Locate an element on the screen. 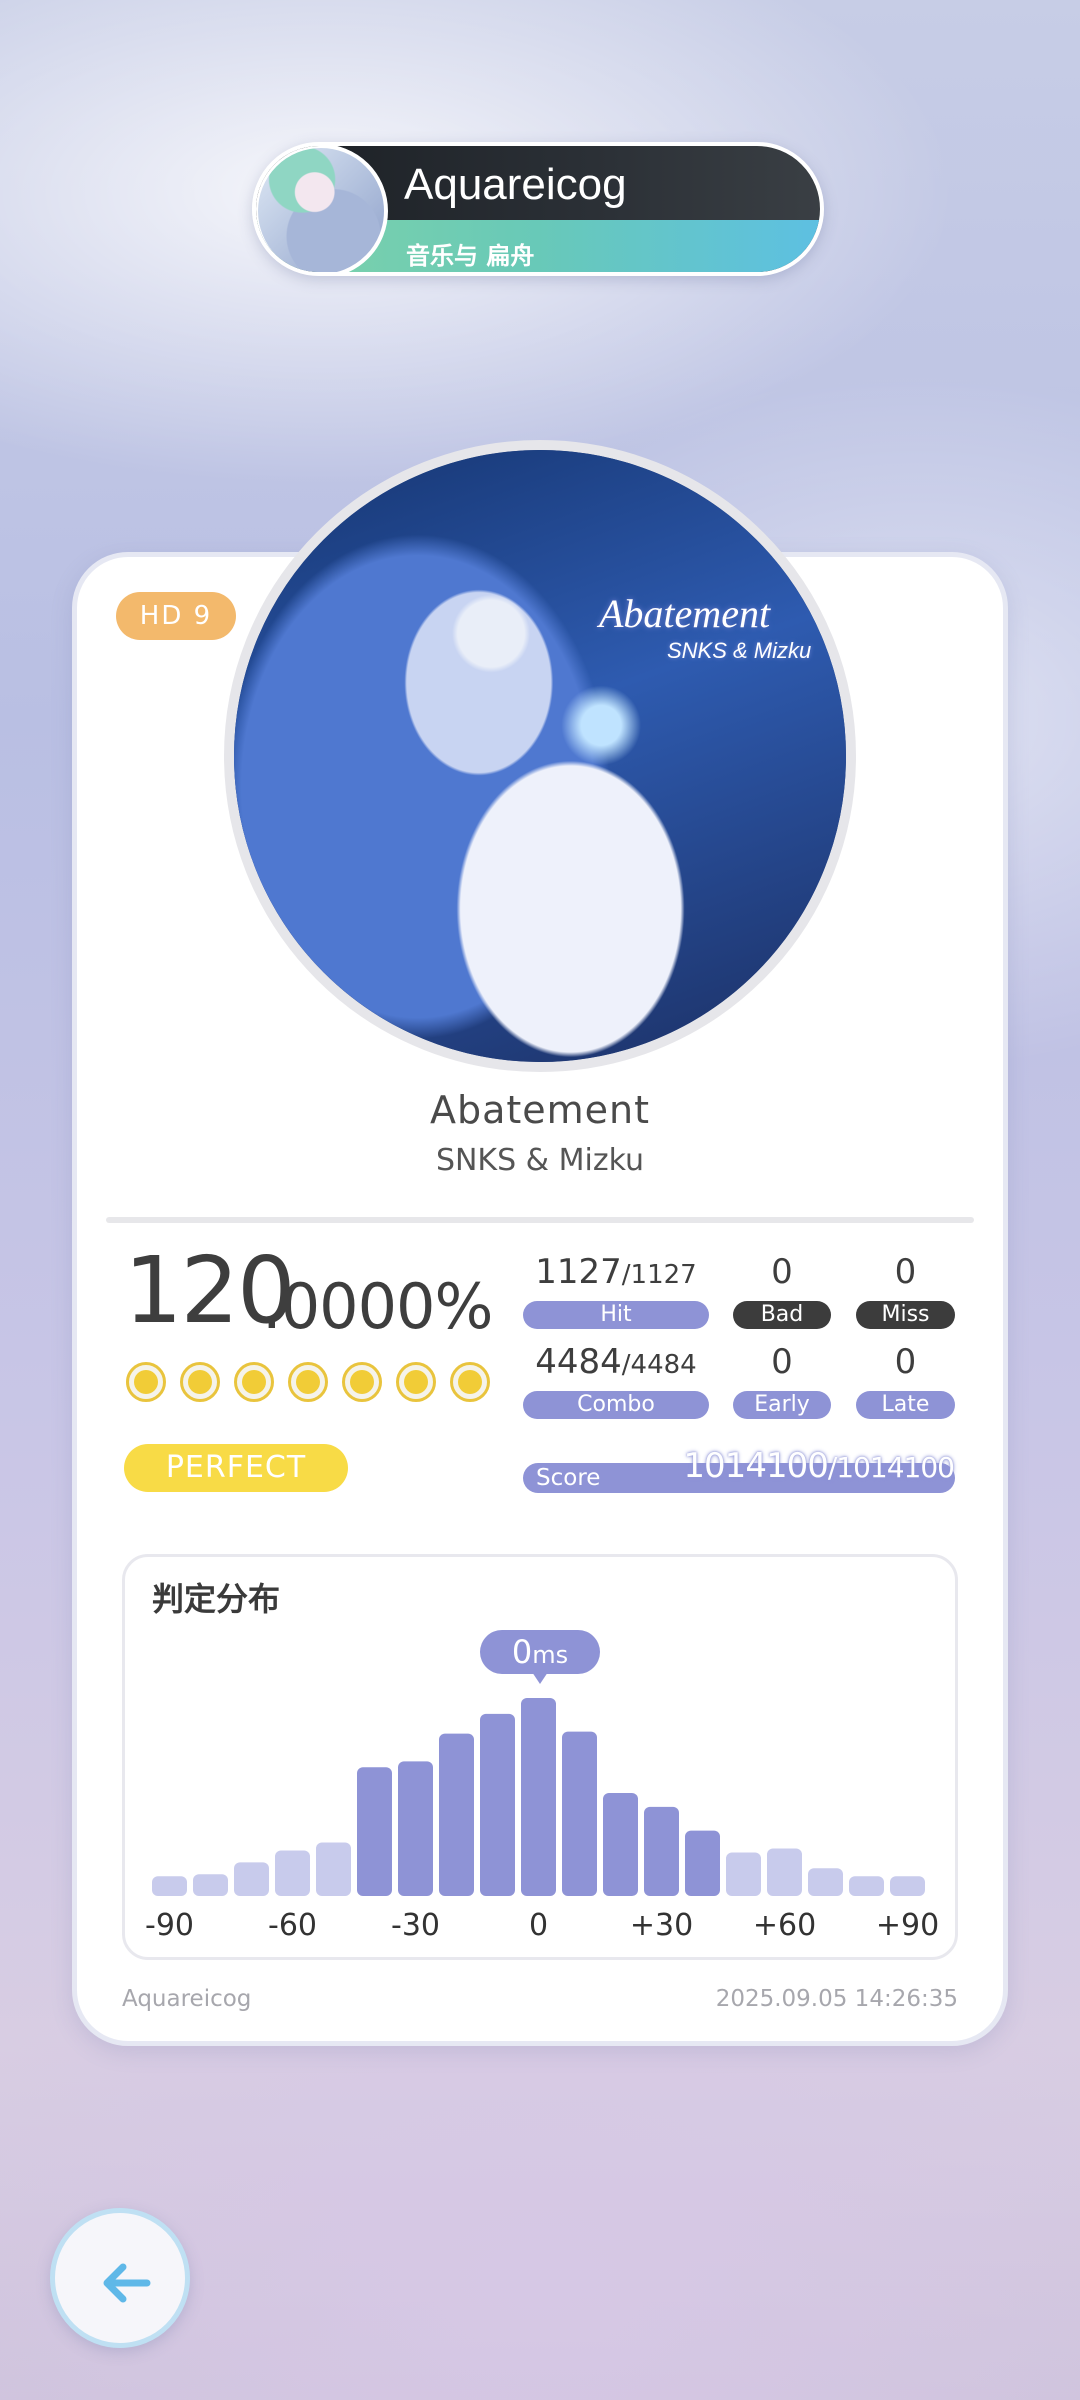 This screenshot has height=2400, width=1080. axis-tick-label: 0 is located at coordinates (538, 1925).